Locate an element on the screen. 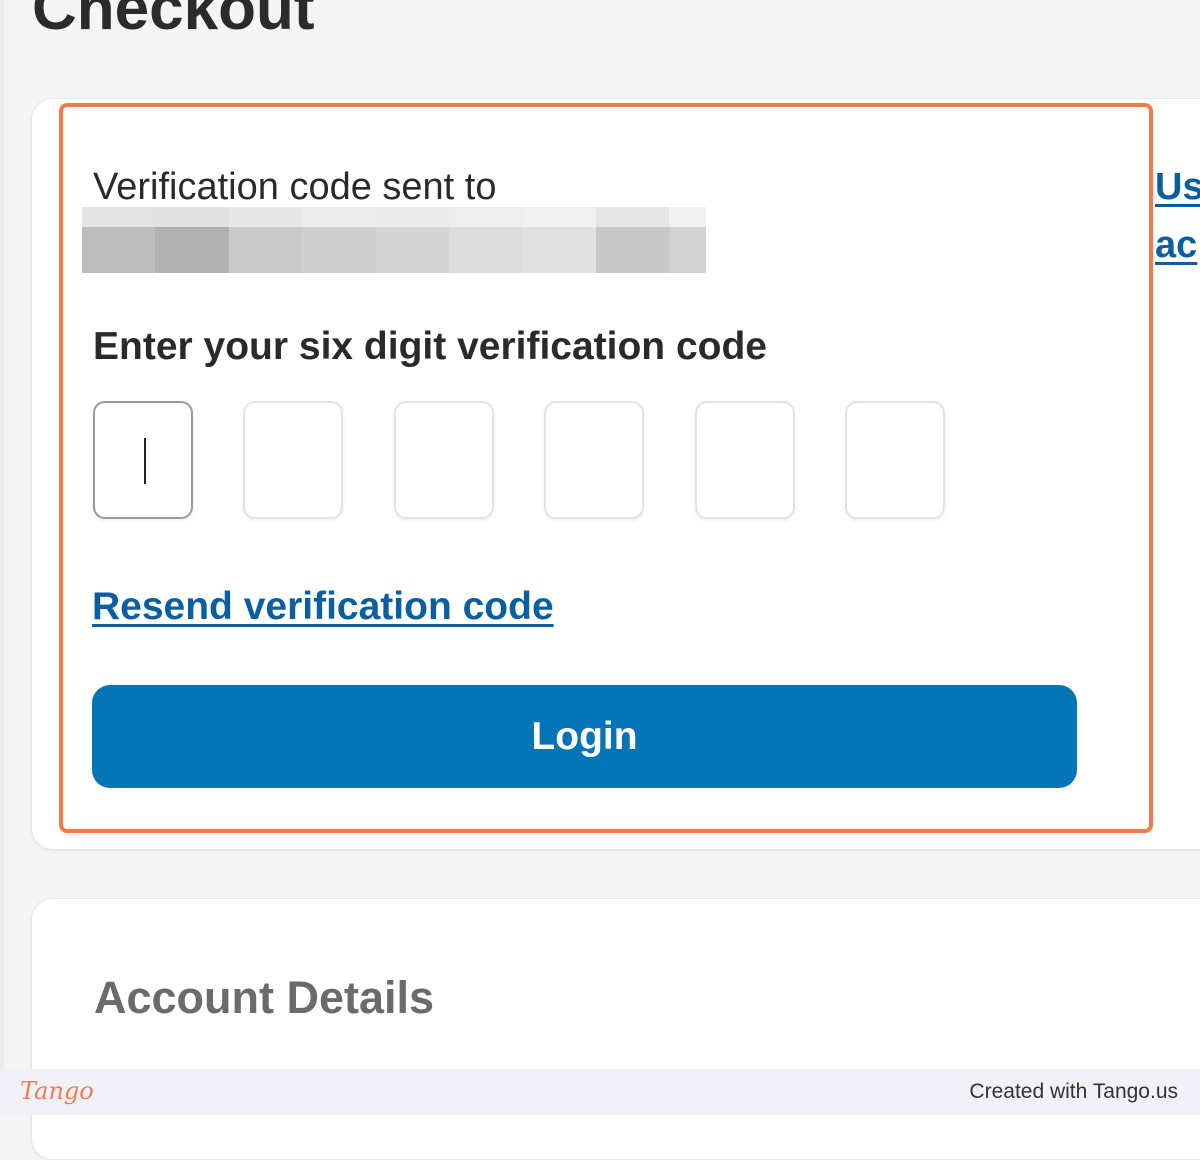 This screenshot has height=1160, width=1200. sent-to-label: Verification code sent to is located at coordinates (295, 187).